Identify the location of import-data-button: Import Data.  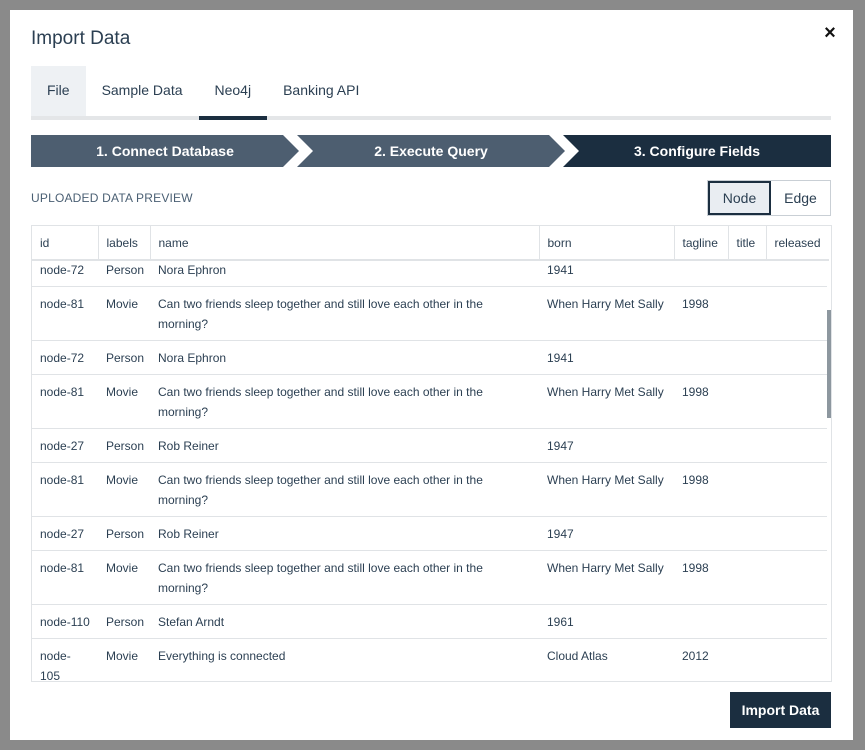
(780, 710).